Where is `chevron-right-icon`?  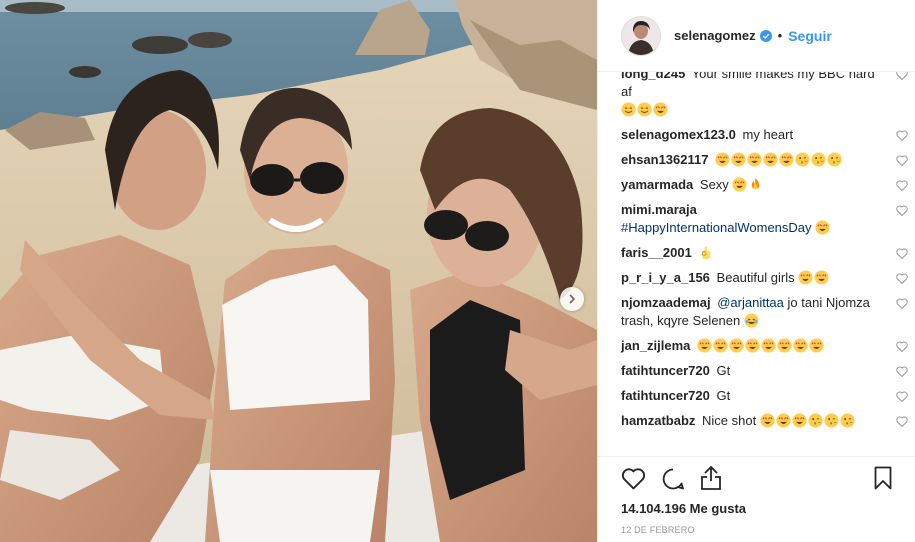 chevron-right-icon is located at coordinates (572, 299).